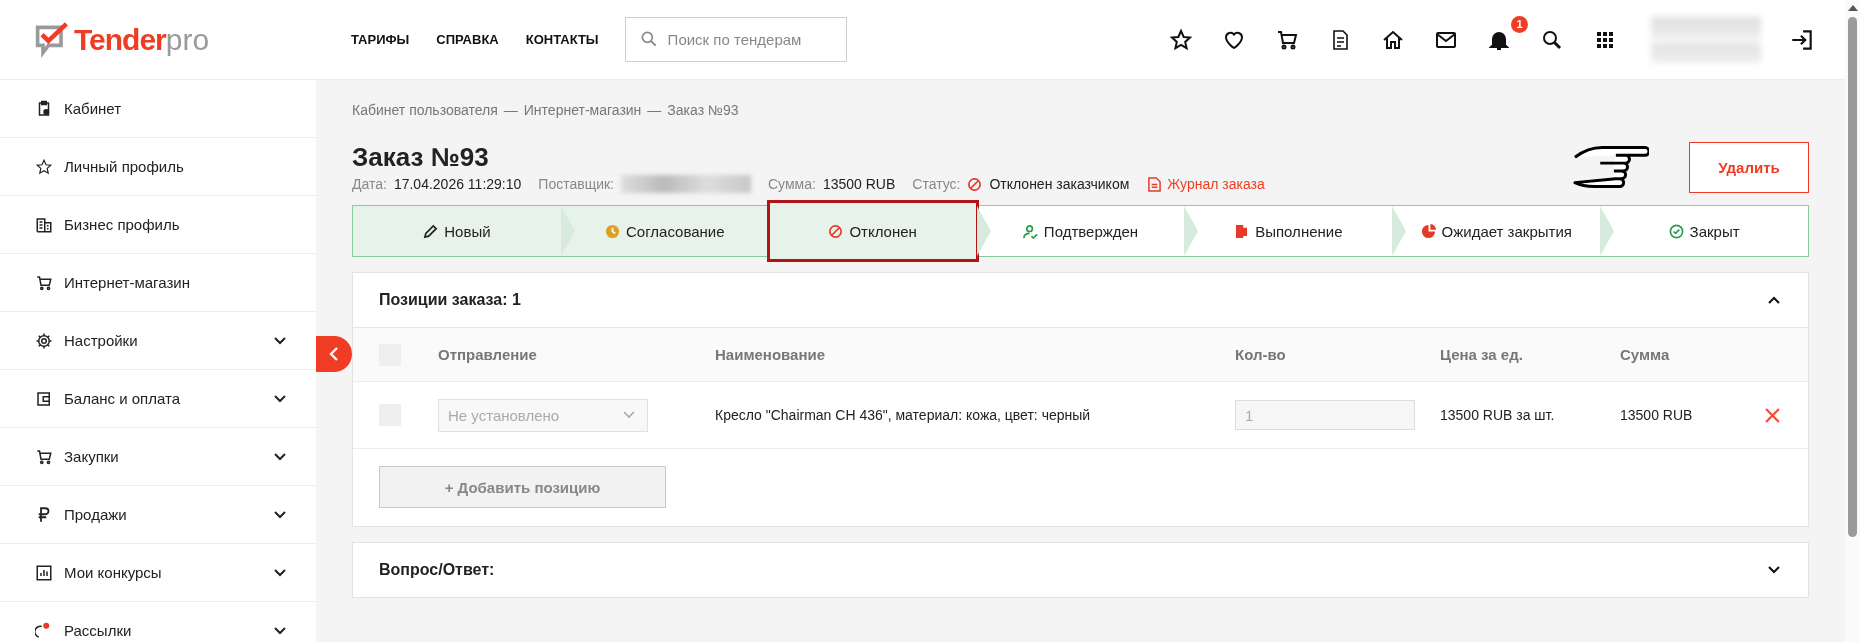  I want to click on table-cell-text: 13500 RUB за шт., so click(1498, 415).